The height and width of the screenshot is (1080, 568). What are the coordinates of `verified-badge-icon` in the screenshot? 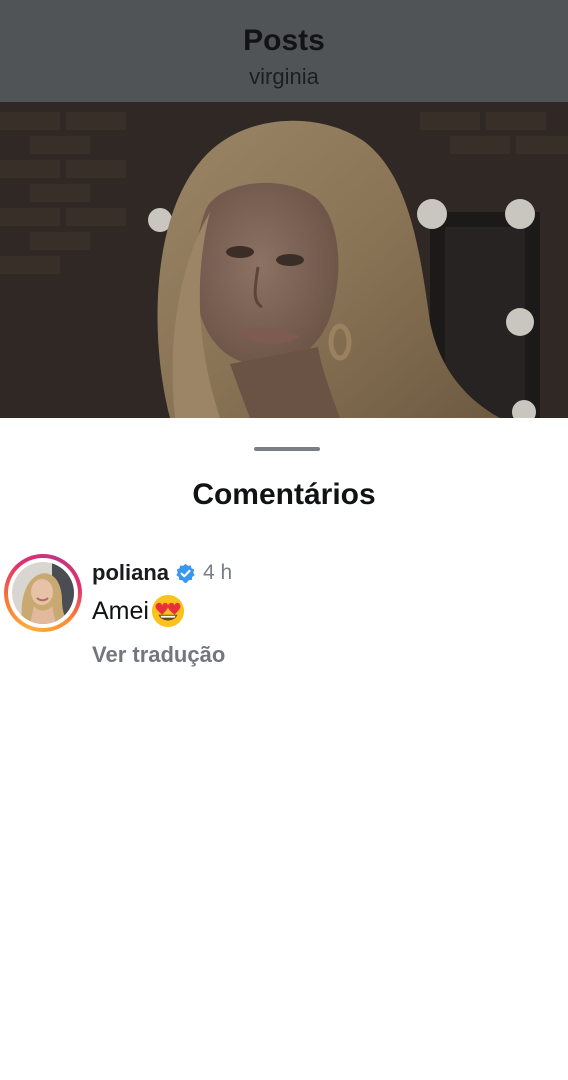 It's located at (185, 573).